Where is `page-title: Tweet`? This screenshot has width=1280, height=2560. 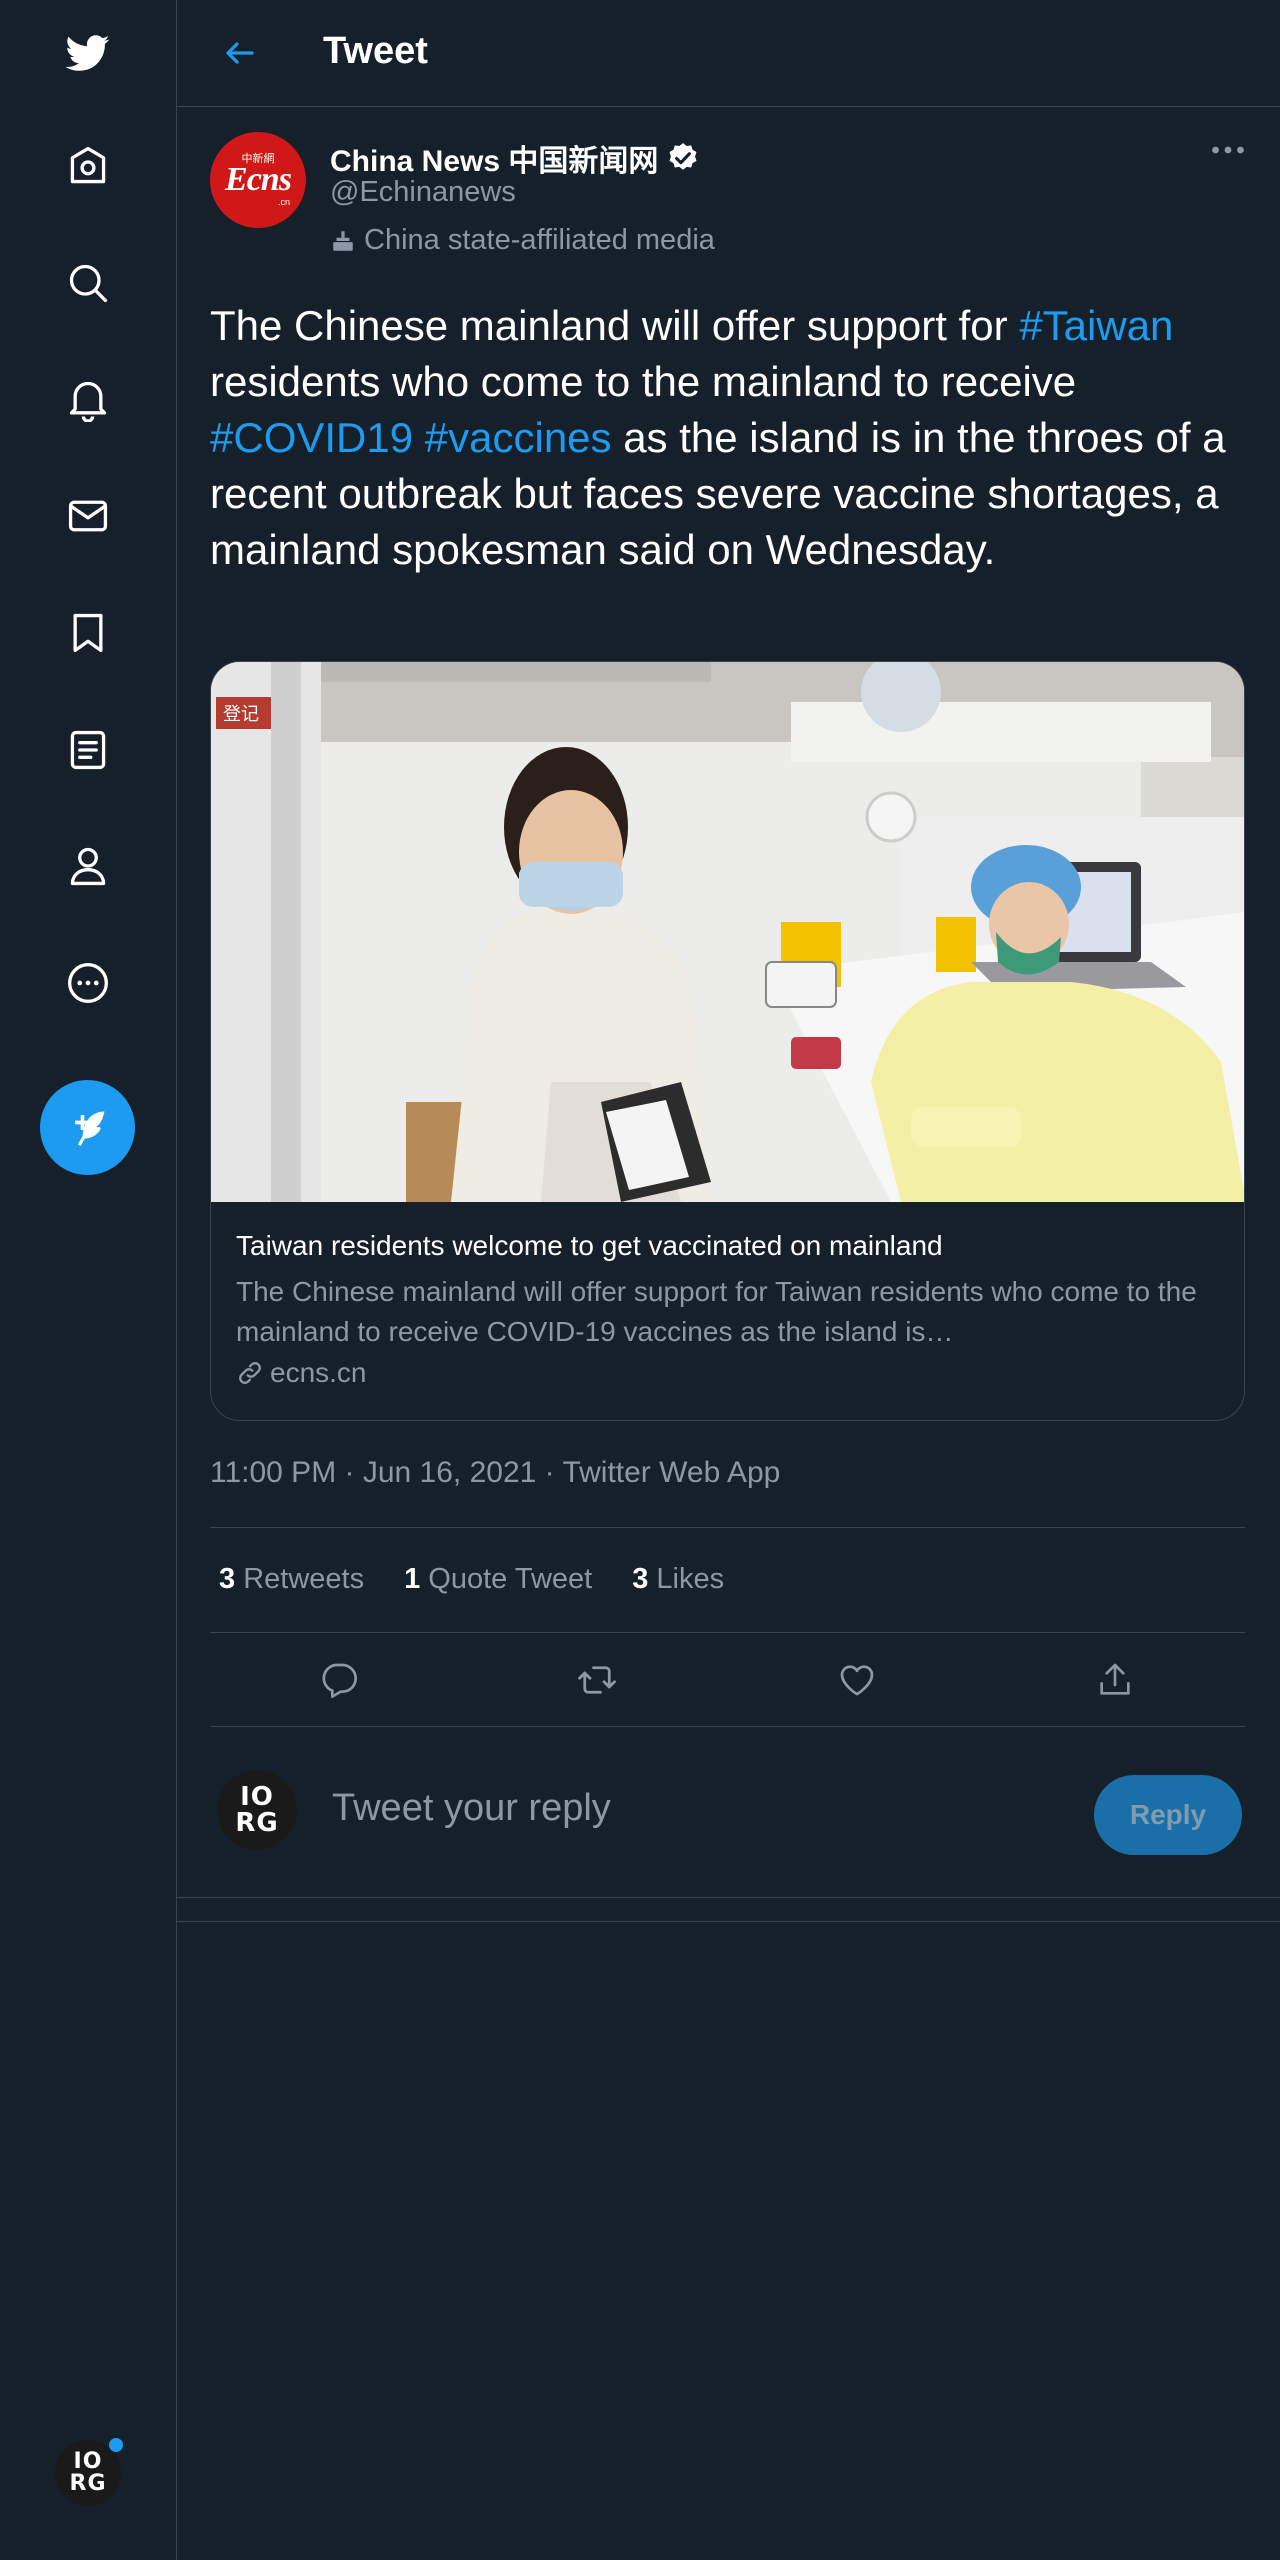
page-title: Tweet is located at coordinates (375, 51).